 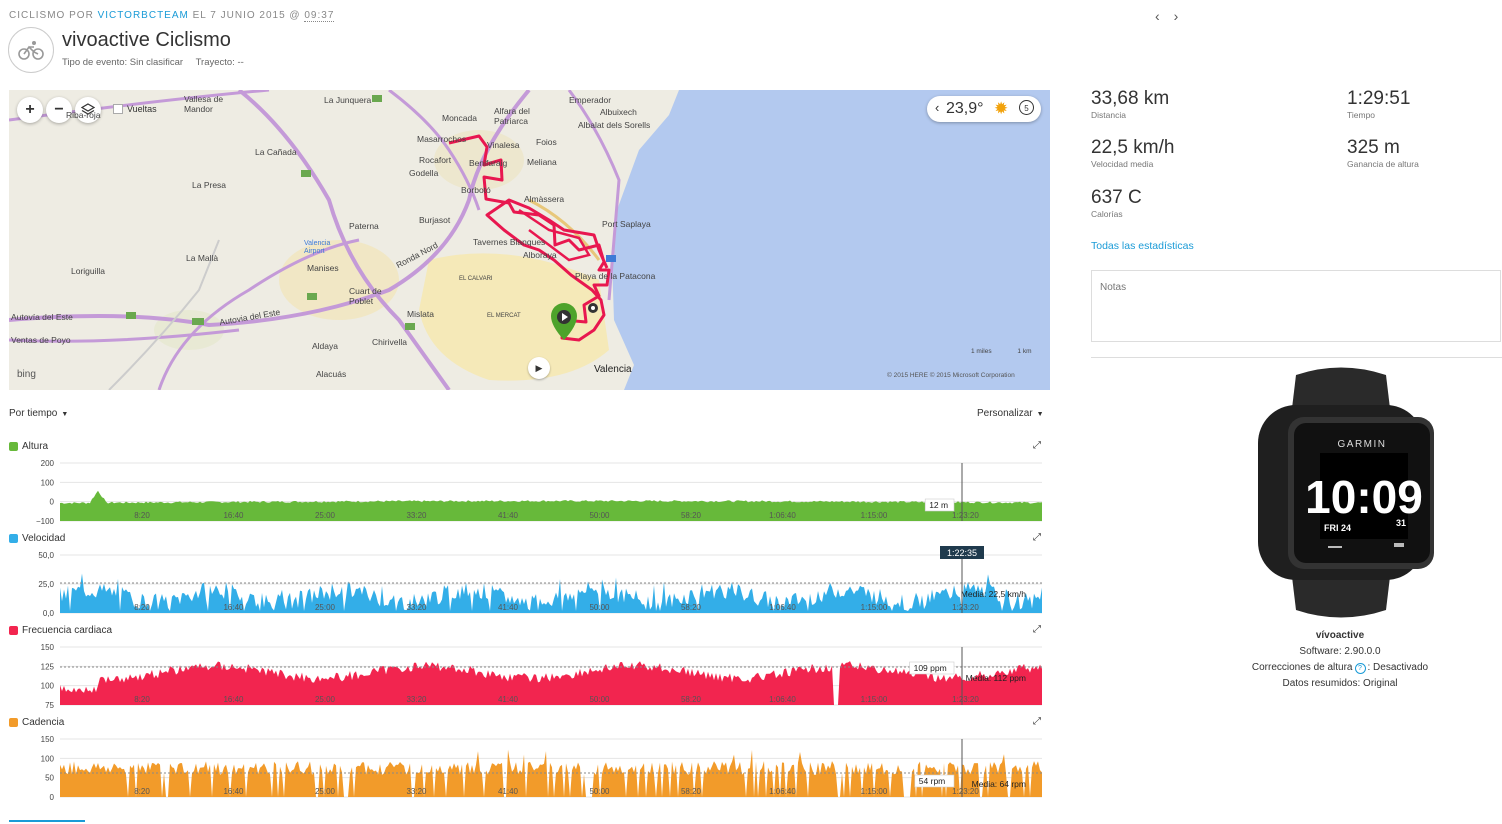 I want to click on all-stats-link: Todas las estadísticas, so click(x=1142, y=246).